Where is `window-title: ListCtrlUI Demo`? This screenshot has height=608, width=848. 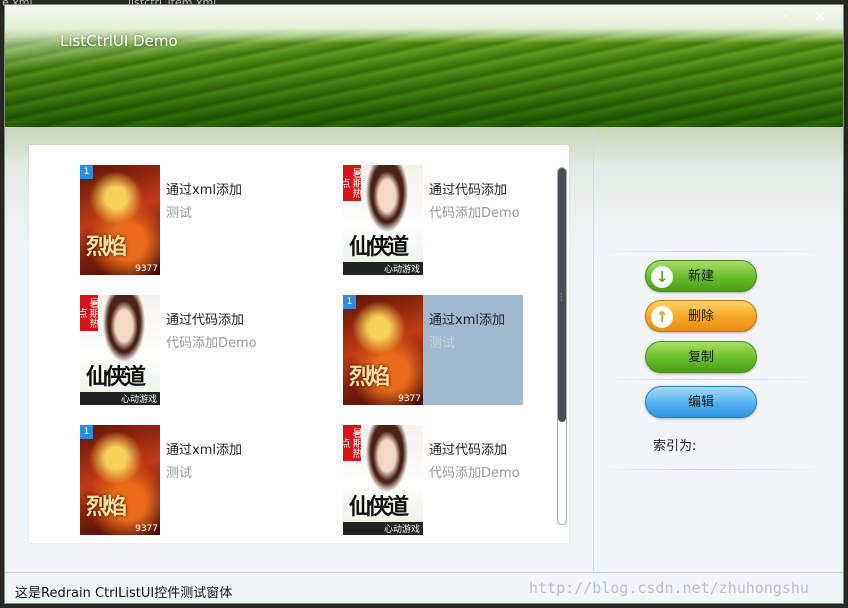 window-title: ListCtrlUI Demo is located at coordinates (119, 41).